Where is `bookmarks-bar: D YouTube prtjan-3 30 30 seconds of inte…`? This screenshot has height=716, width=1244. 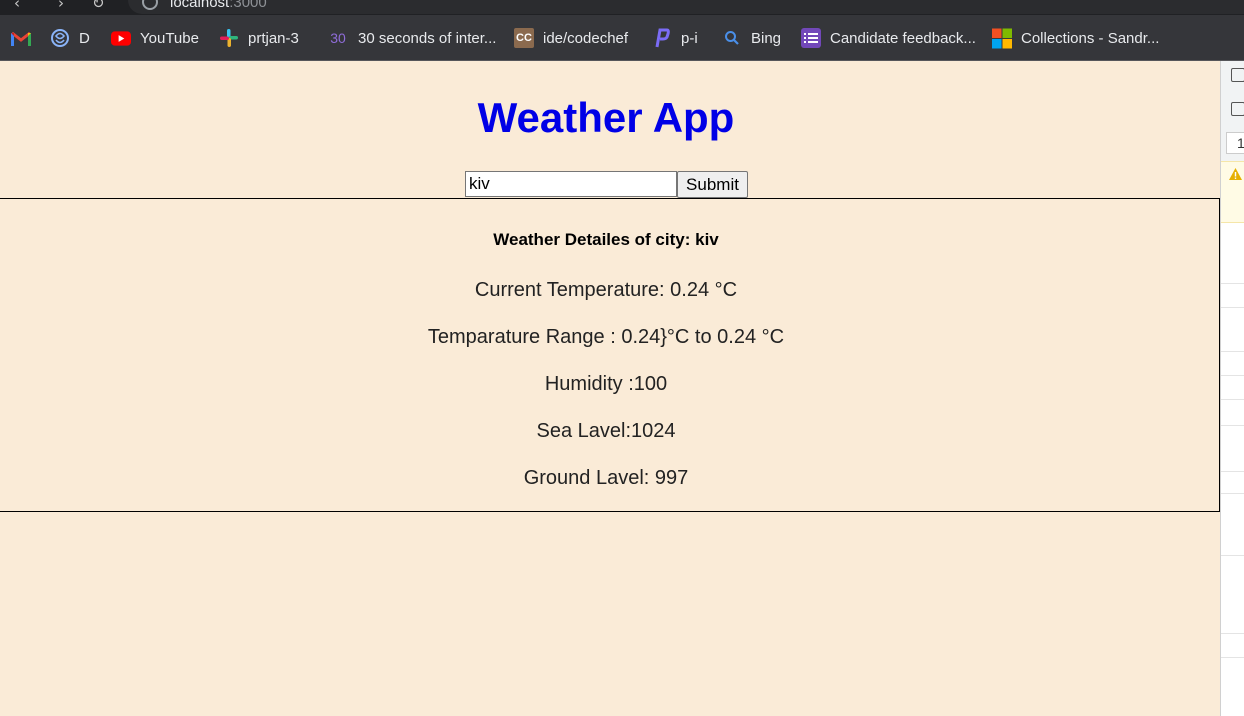 bookmarks-bar: D YouTube prtjan-3 30 30 seconds of inte… is located at coordinates (622, 38).